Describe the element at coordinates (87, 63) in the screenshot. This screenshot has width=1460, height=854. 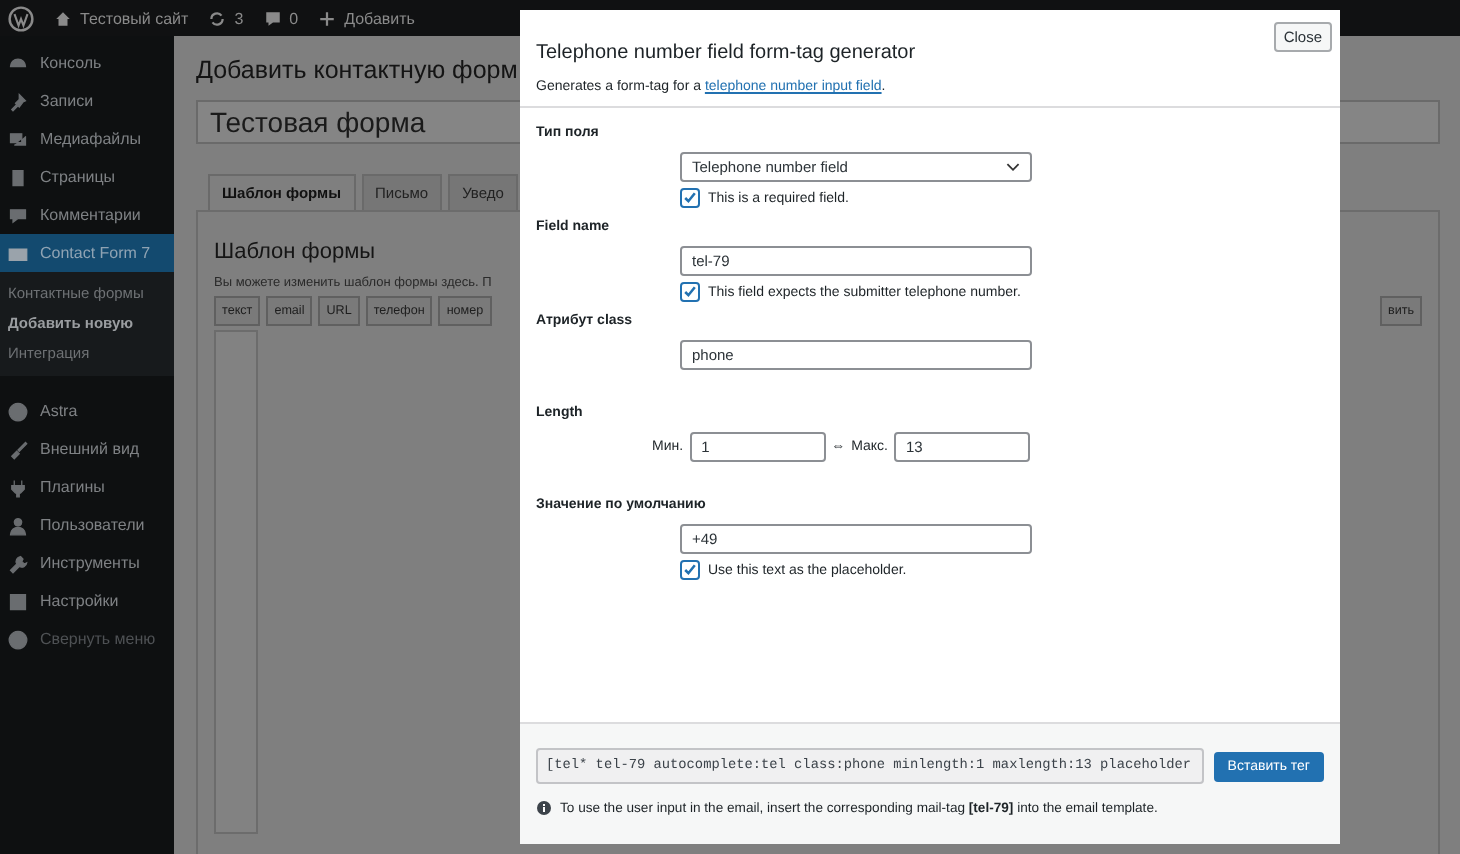
I see `menu-item: Консоль` at that location.